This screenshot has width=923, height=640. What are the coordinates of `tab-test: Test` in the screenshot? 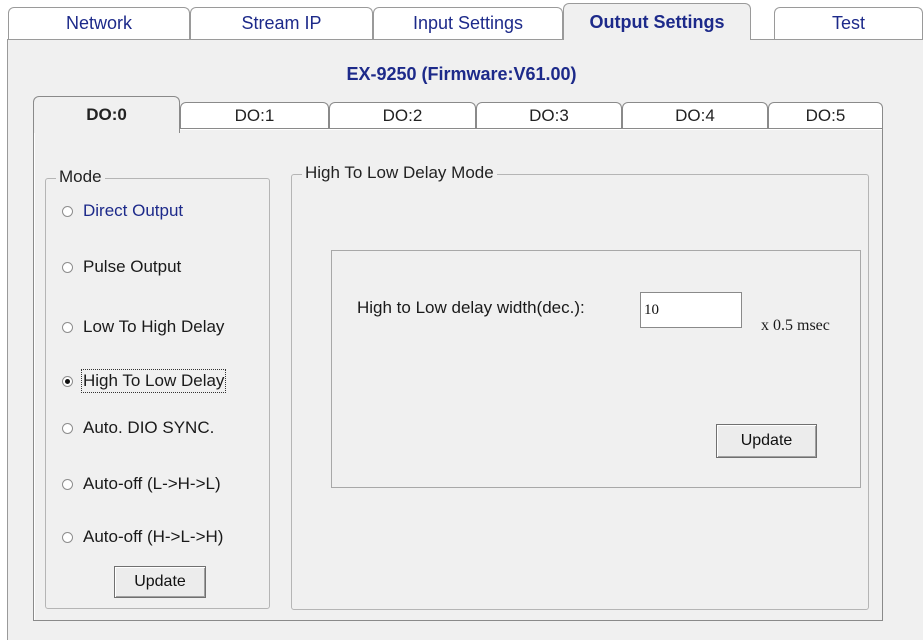 It's located at (848, 23).